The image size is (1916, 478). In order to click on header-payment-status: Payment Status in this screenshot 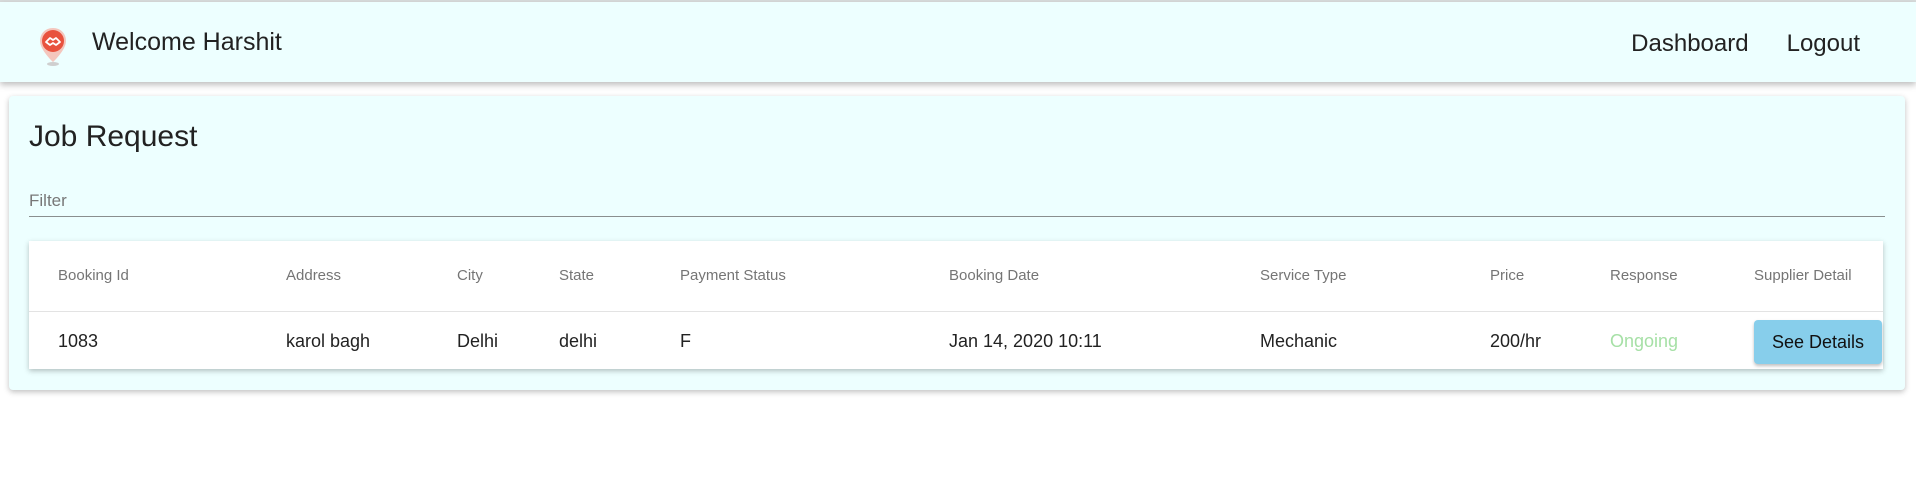, I will do `click(733, 275)`.